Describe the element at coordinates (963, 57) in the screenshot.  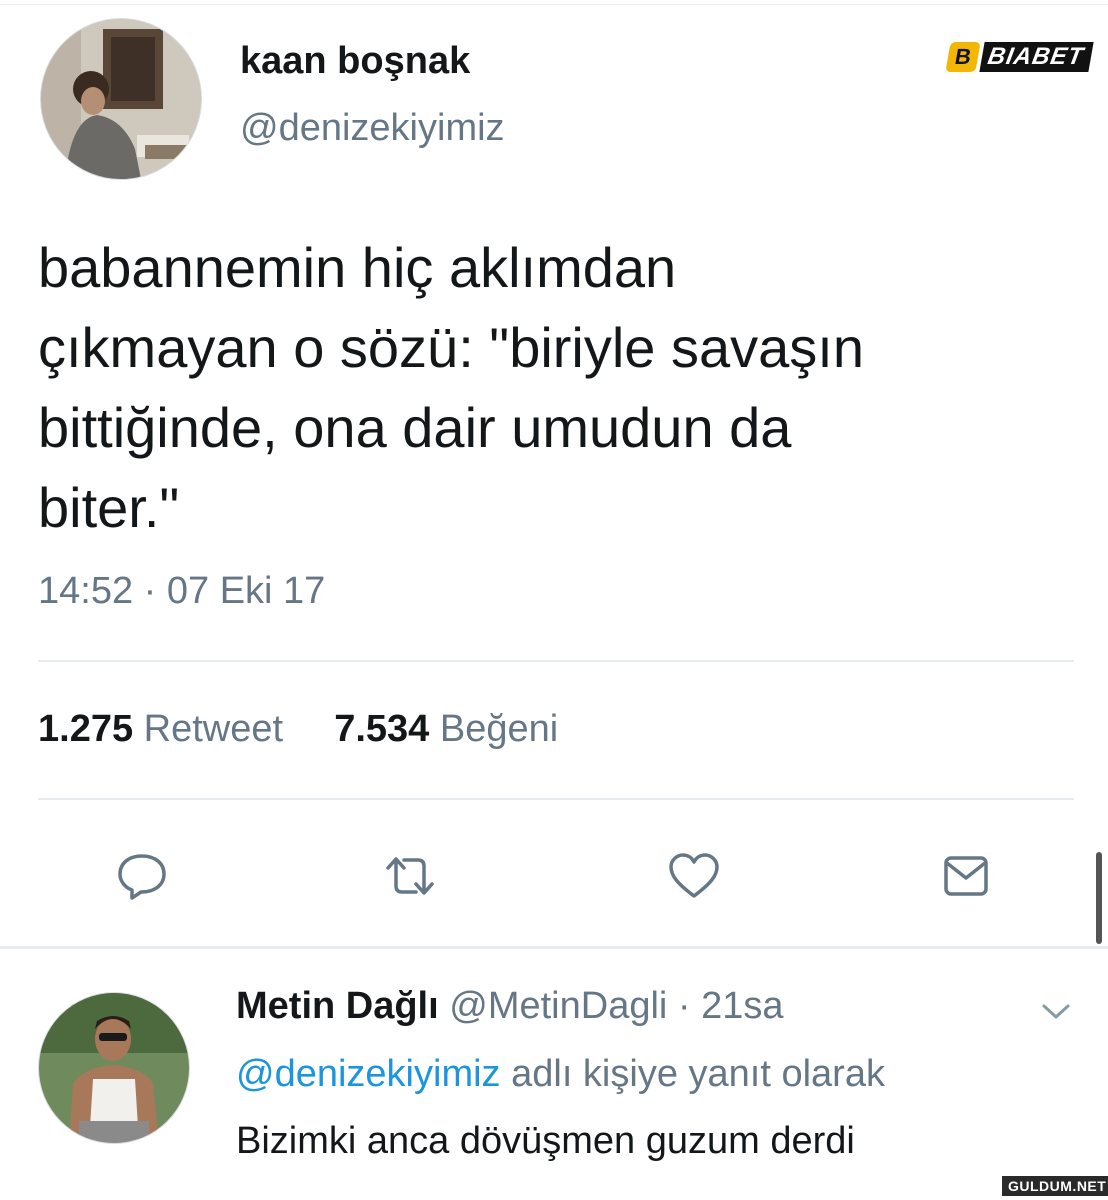
I see `brand-mark: B` at that location.